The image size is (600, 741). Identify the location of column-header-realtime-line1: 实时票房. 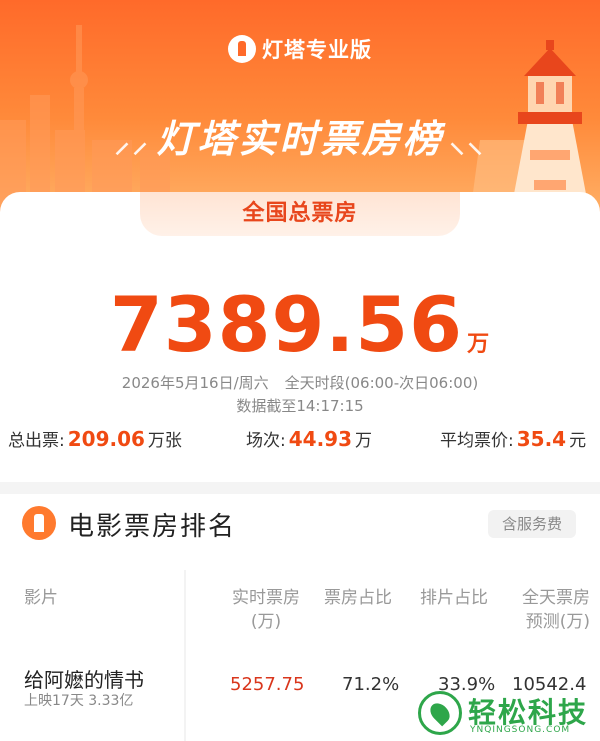
(266, 598).